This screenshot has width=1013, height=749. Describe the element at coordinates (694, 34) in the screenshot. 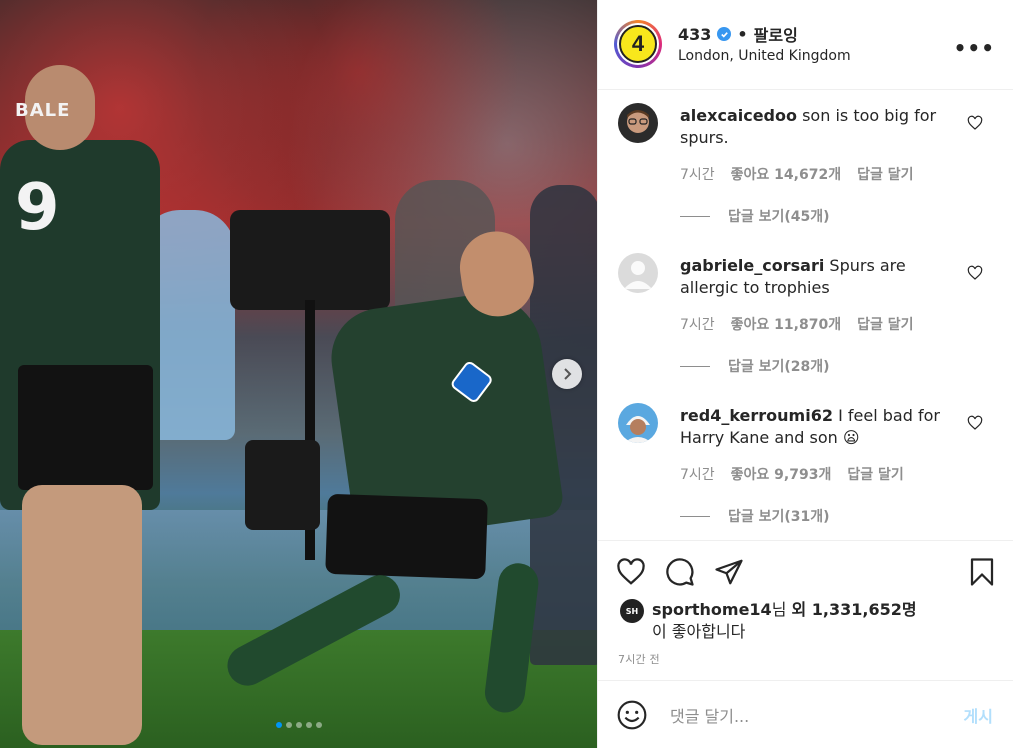

I see `author-username: 433` at that location.